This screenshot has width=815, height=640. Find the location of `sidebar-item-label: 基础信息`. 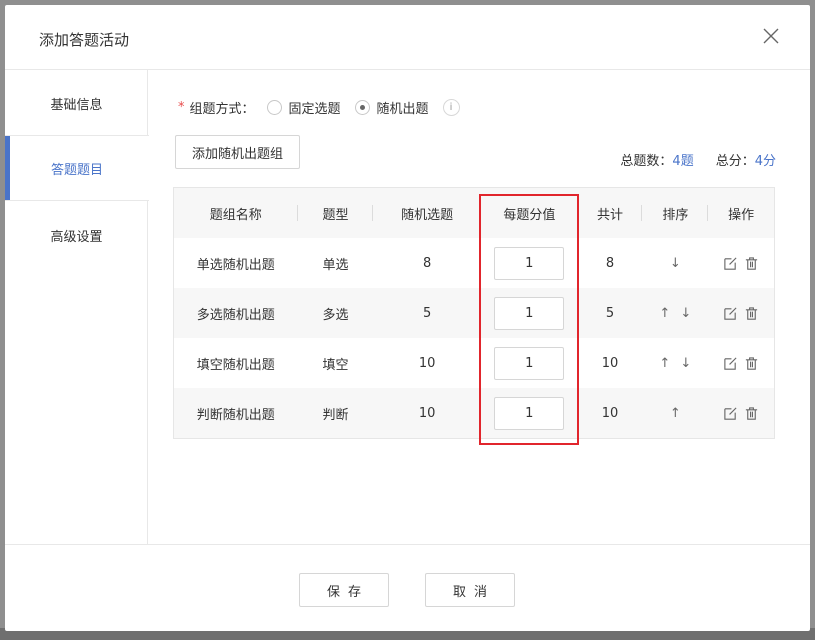

sidebar-item-label: 基础信息 is located at coordinates (76, 105).